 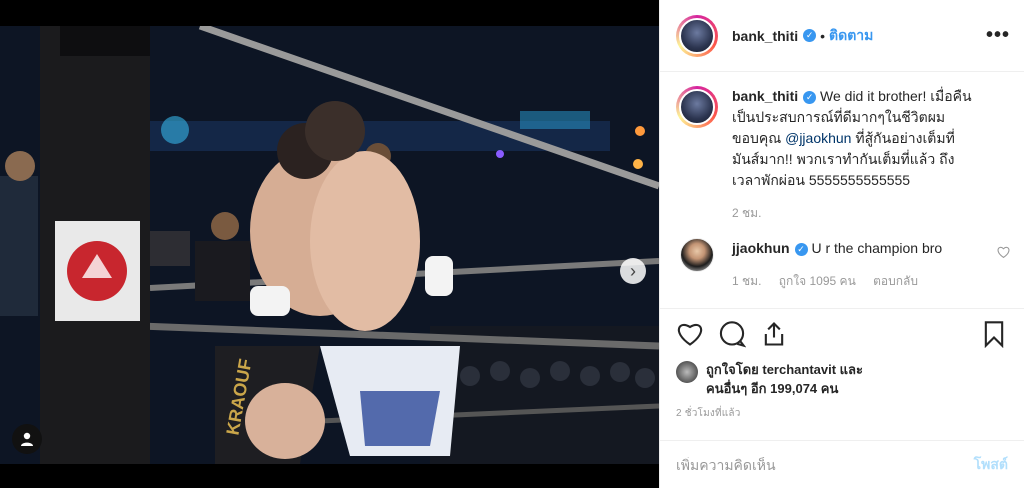 I want to click on caption-mention-link: @jjaokhun, so click(x=818, y=138).